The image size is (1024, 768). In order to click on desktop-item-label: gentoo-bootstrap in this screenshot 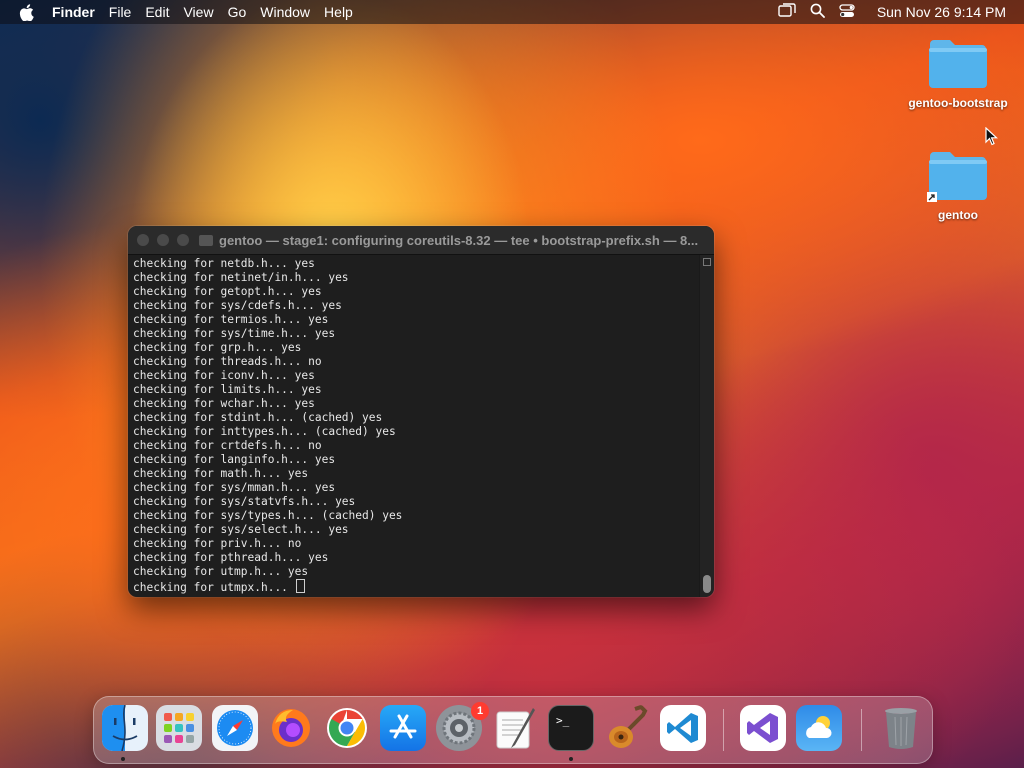, I will do `click(958, 103)`.